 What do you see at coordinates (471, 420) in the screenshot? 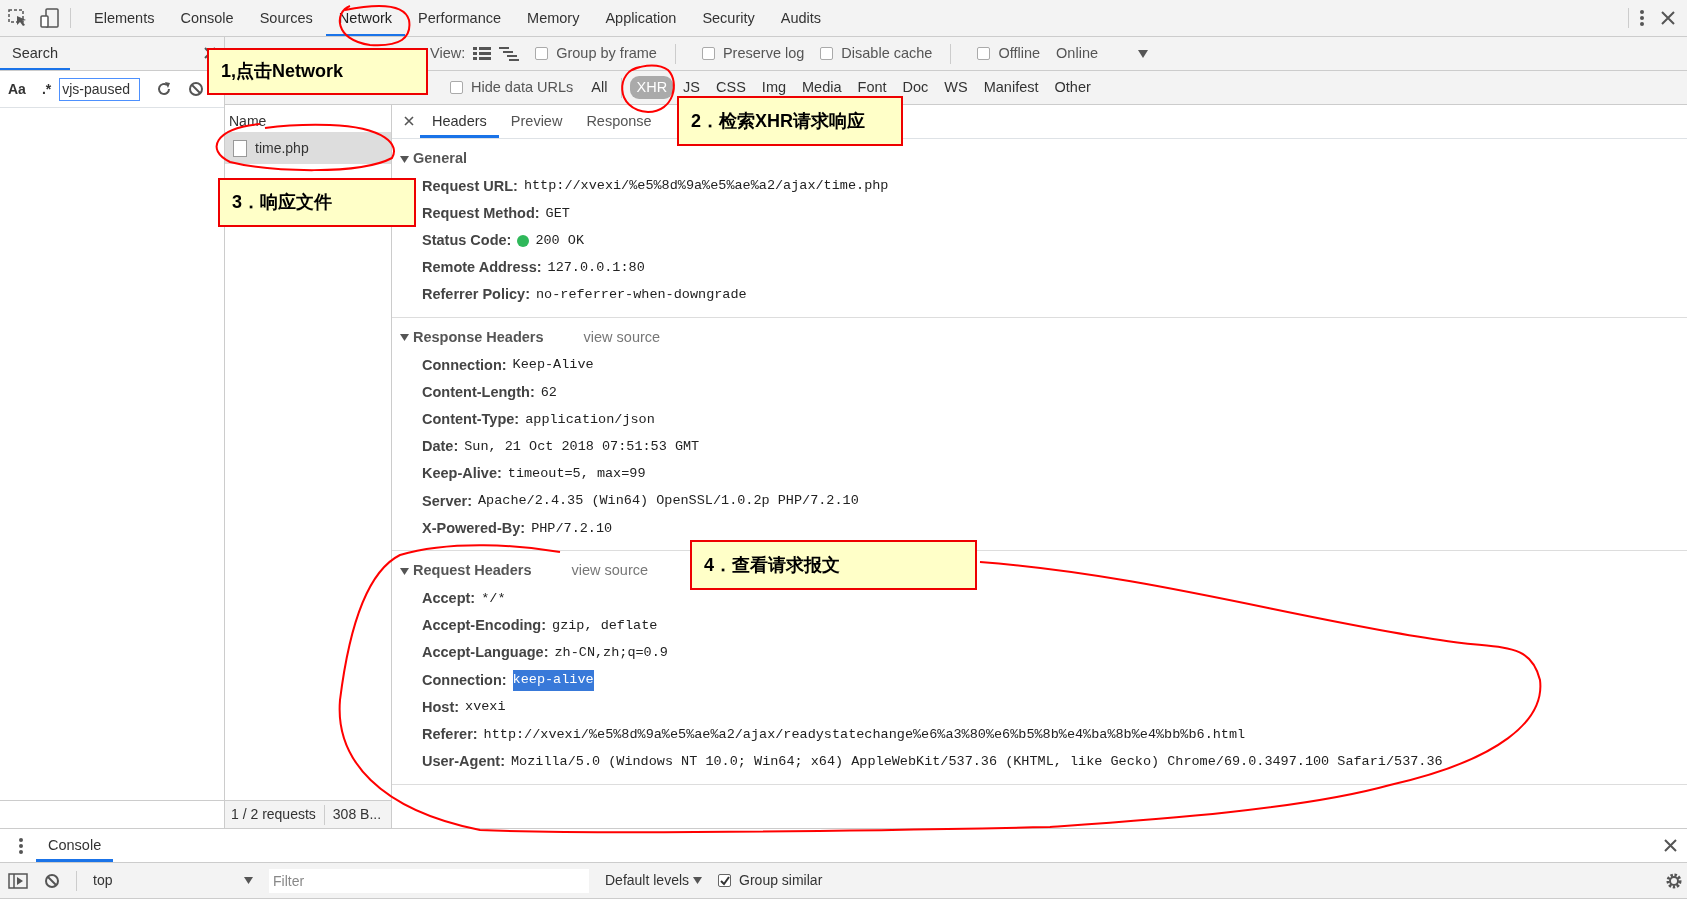
I see `header-name: Content-Type:` at bounding box center [471, 420].